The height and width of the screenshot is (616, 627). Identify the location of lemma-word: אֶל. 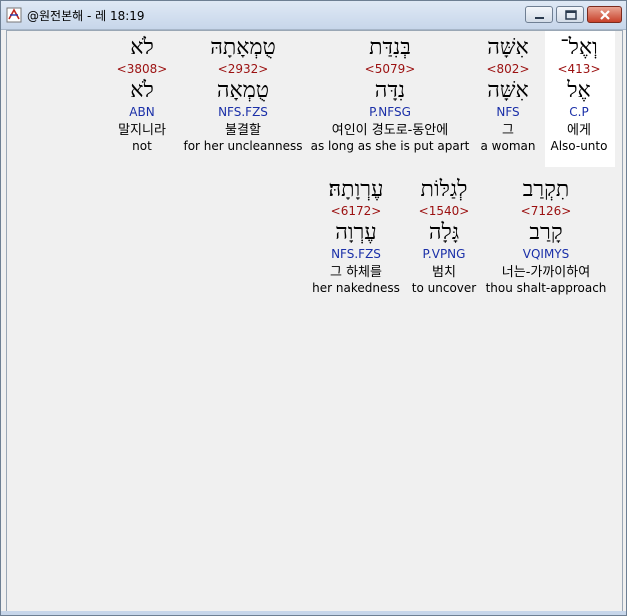
(579, 90).